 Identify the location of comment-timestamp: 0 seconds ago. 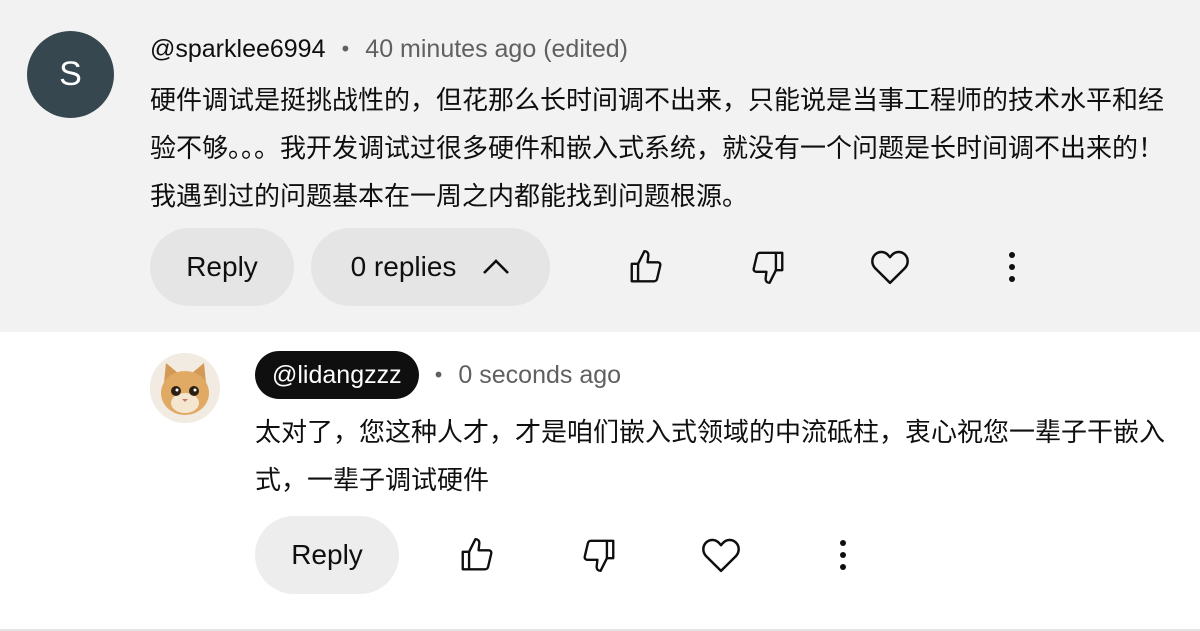
(539, 375).